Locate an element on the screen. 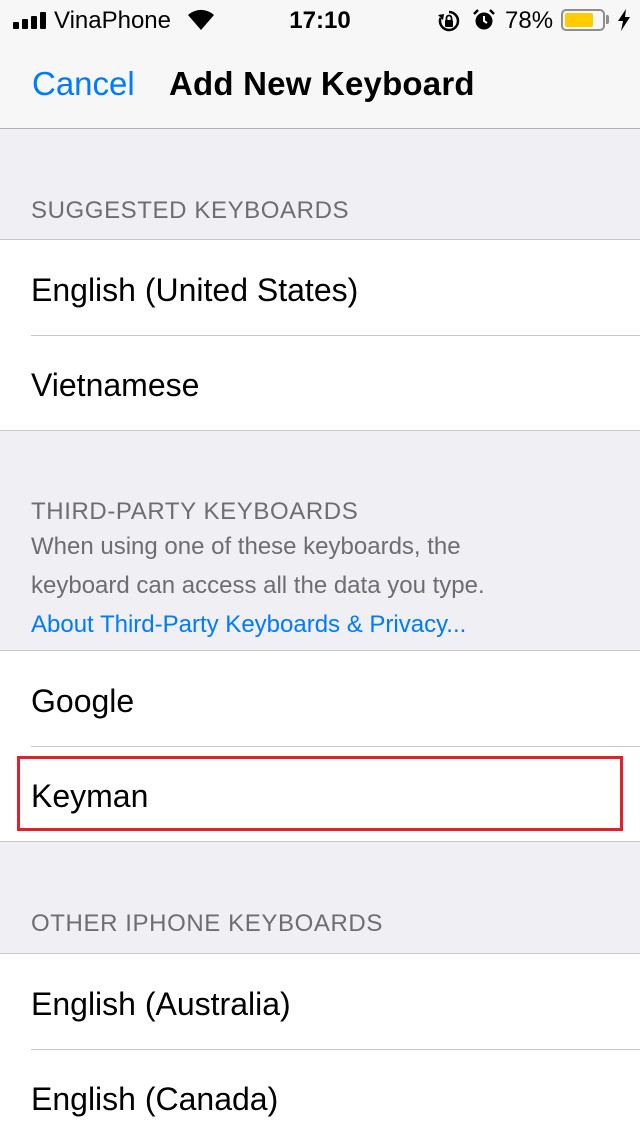  third-party-privacy-note-line-1: When using one of these keyboards, the is located at coordinates (246, 546).